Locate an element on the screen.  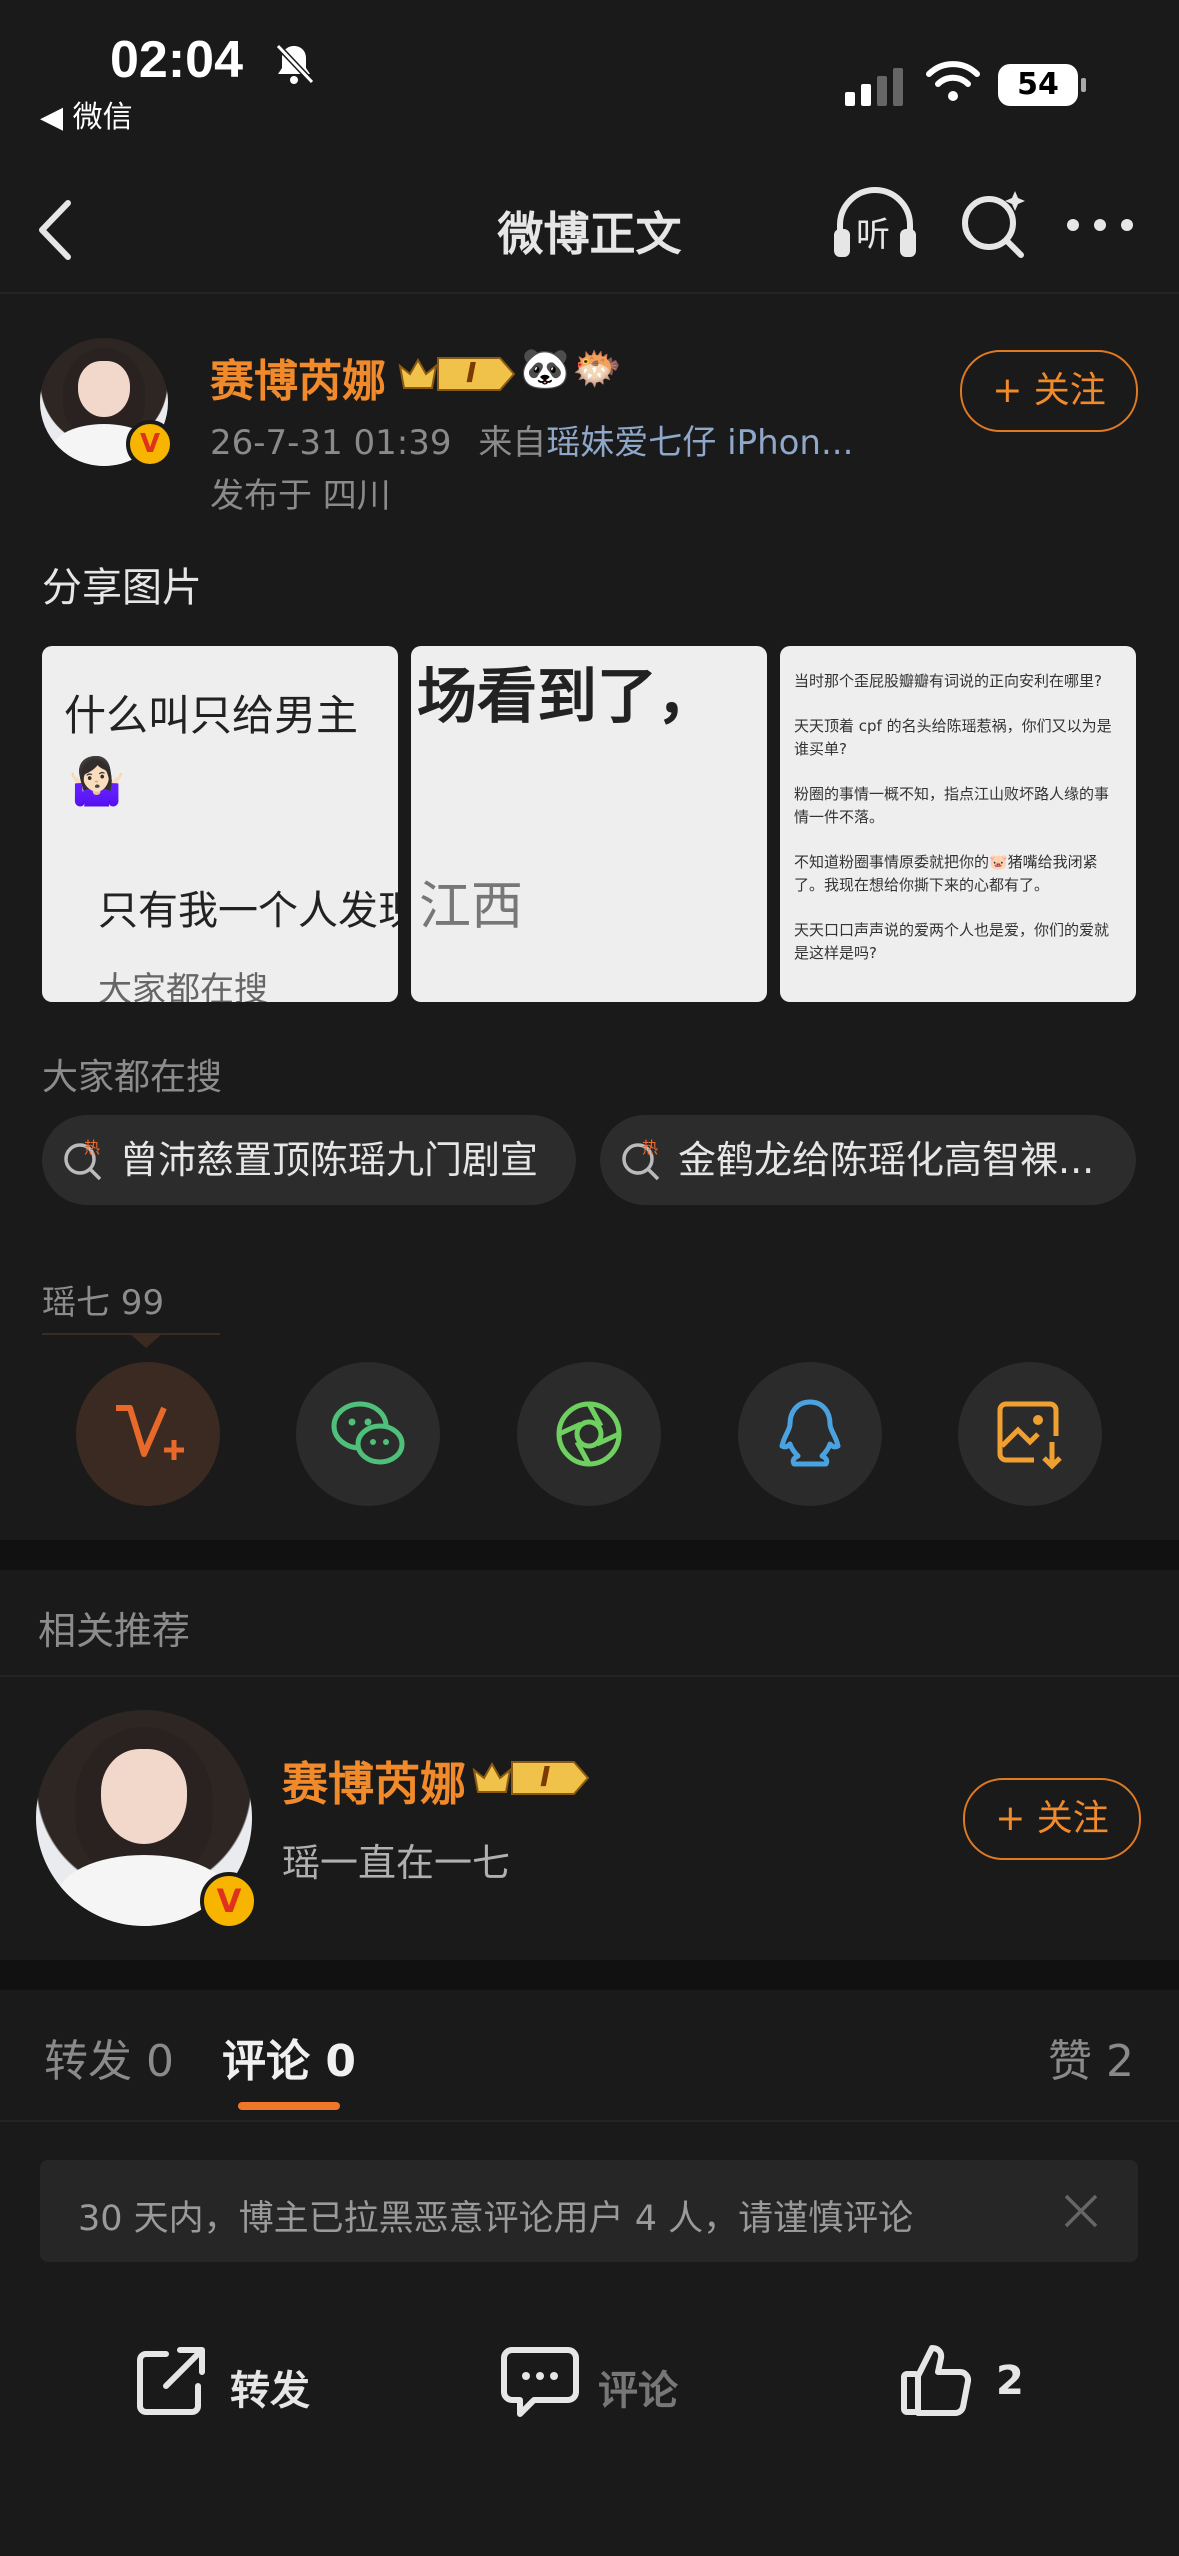
member-level-badge: I is located at coordinates (457, 372).